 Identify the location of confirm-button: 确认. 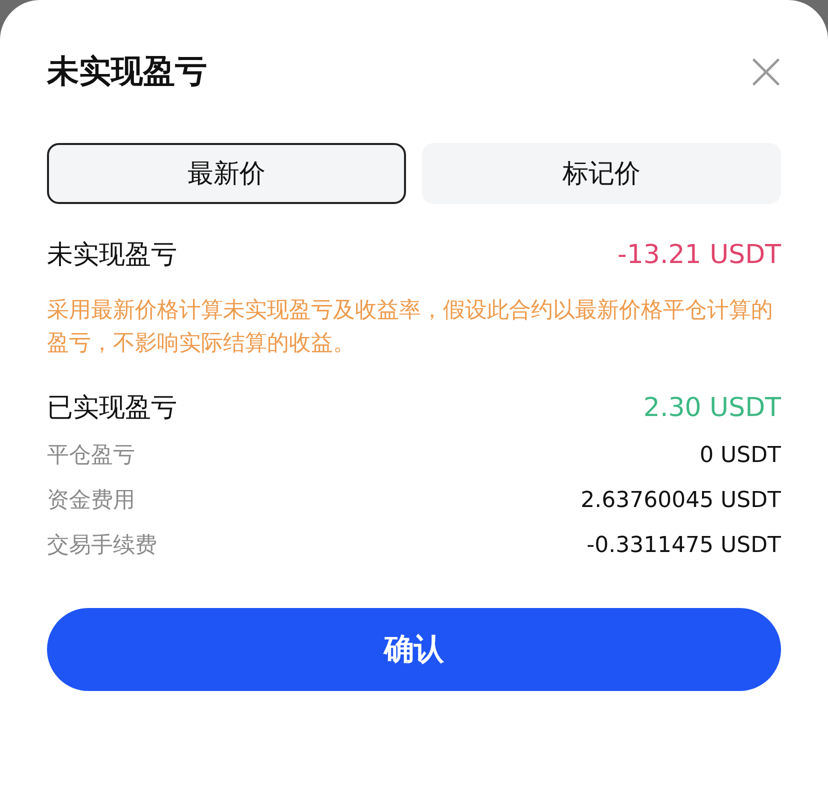
(414, 649).